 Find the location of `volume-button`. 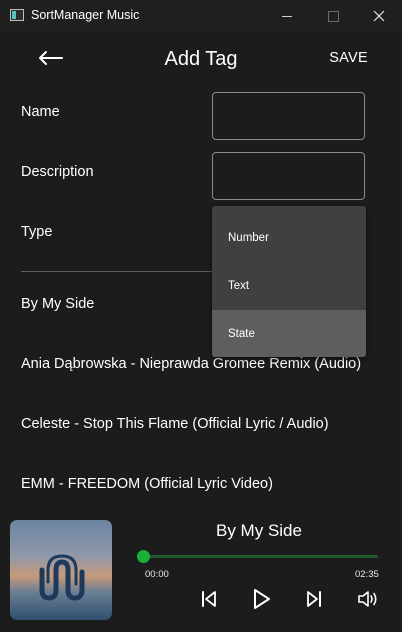

volume-button is located at coordinates (368, 599).